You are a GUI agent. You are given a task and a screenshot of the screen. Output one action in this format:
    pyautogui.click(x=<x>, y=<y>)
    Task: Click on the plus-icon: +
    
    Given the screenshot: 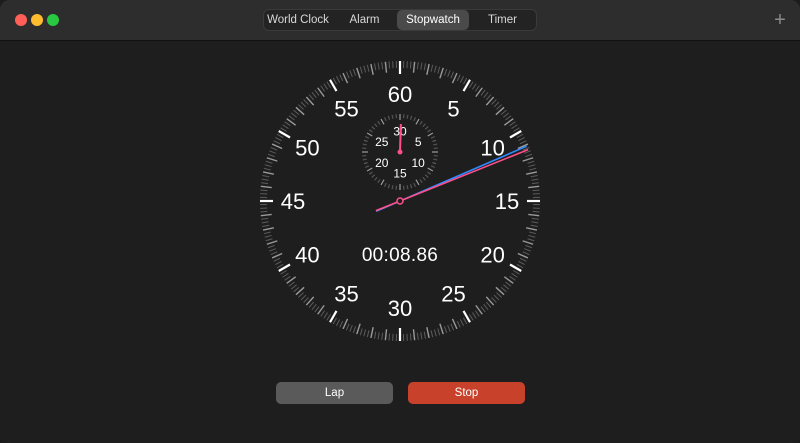 What is the action you would take?
    pyautogui.click(x=780, y=20)
    